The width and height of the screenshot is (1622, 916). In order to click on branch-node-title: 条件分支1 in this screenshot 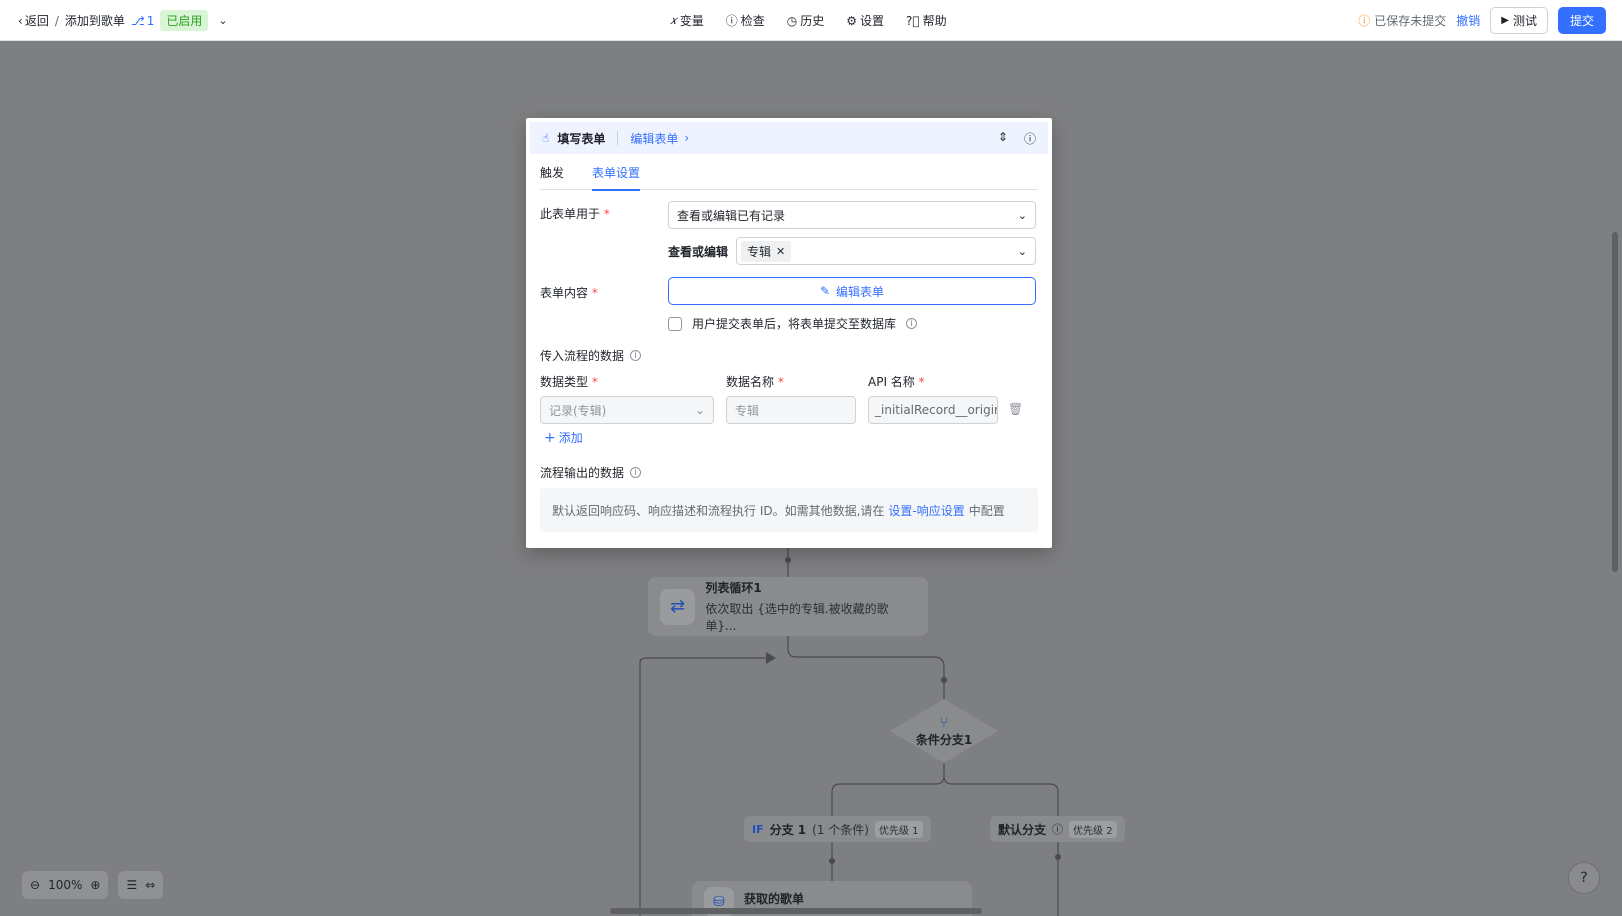, I will do `click(944, 739)`.